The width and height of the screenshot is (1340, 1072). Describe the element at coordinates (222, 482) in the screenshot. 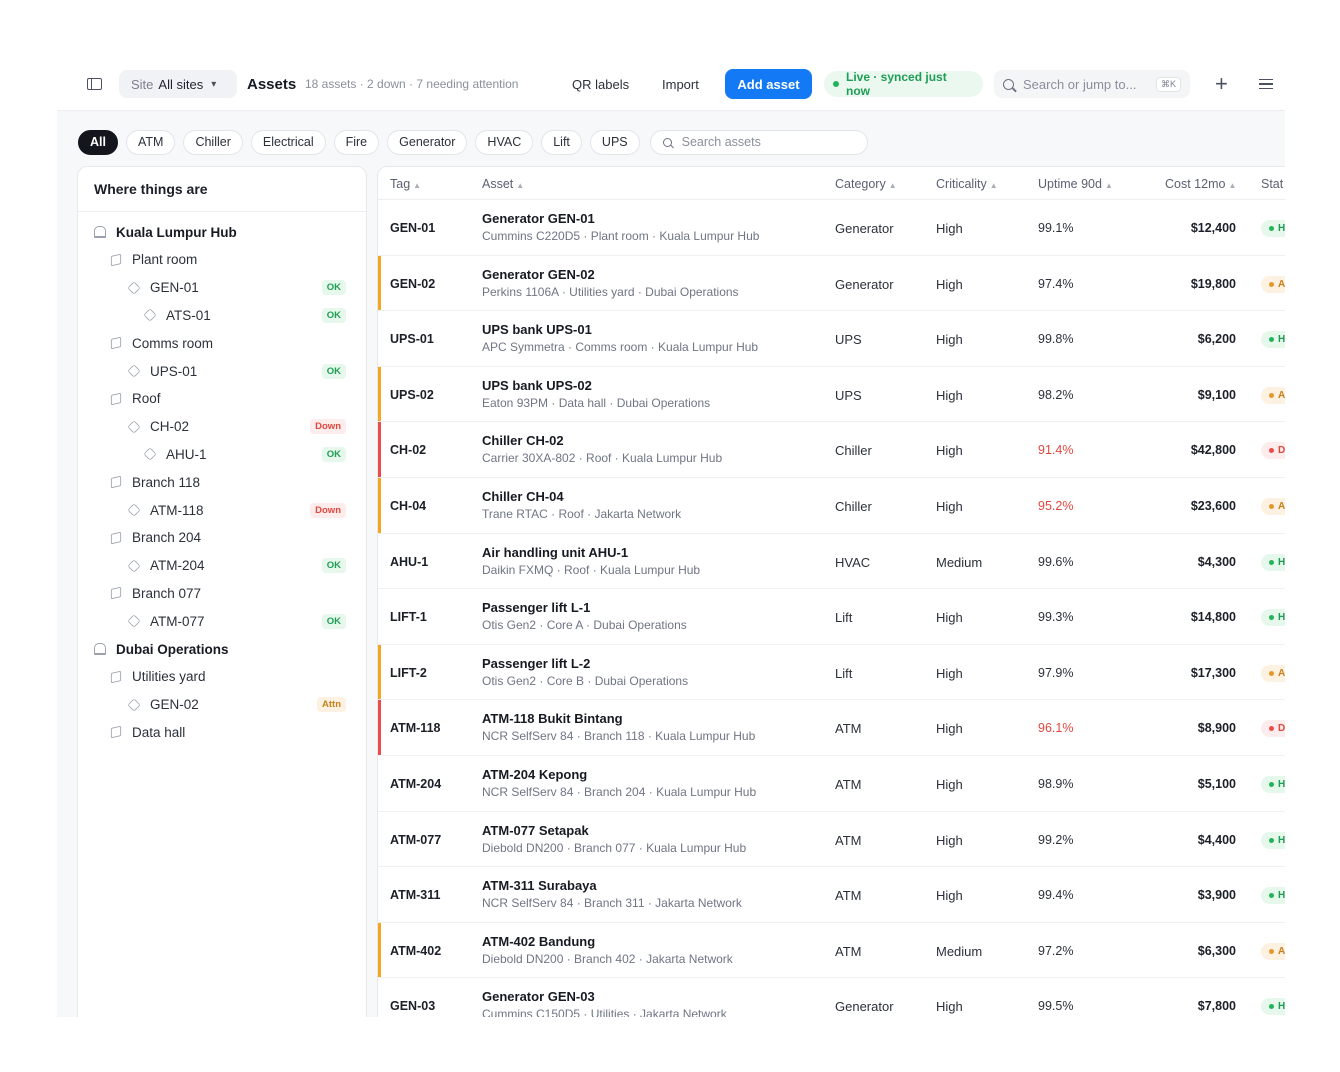

I see `tree-node: Branch 118` at that location.